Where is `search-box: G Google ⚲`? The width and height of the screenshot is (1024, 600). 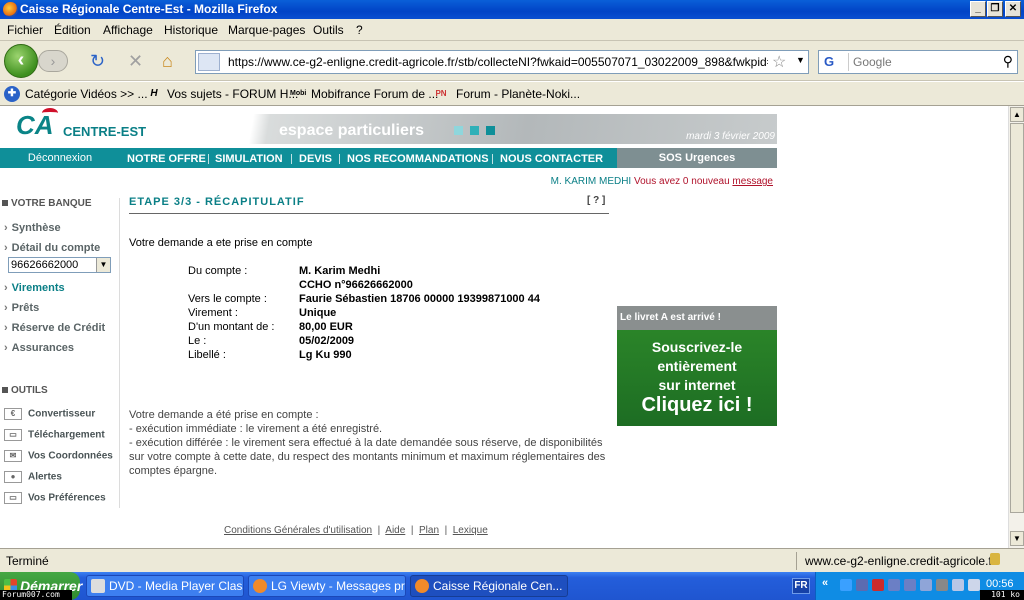
search-box: G Google ⚲ is located at coordinates (918, 62).